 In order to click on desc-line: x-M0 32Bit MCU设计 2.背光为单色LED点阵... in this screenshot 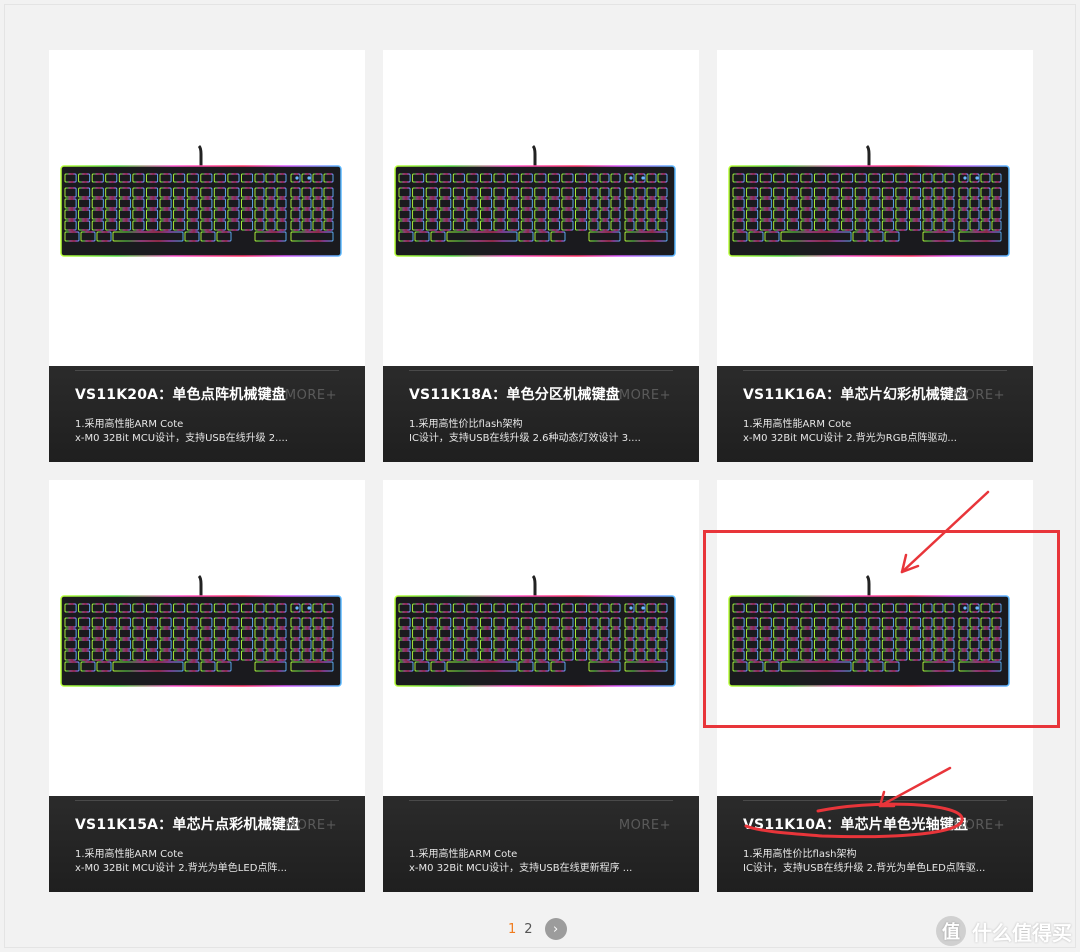, I will do `click(181, 868)`.